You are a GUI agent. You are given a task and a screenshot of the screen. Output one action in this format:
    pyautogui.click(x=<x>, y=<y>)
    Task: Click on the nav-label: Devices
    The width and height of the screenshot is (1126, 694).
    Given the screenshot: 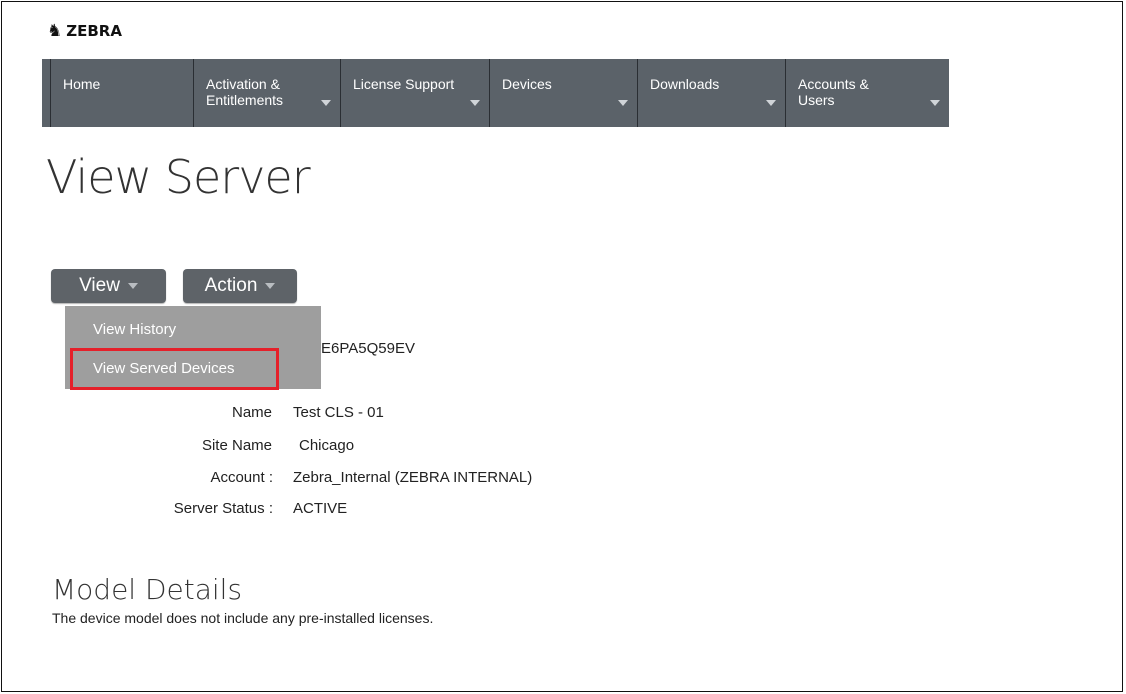 What is the action you would take?
    pyautogui.click(x=527, y=84)
    